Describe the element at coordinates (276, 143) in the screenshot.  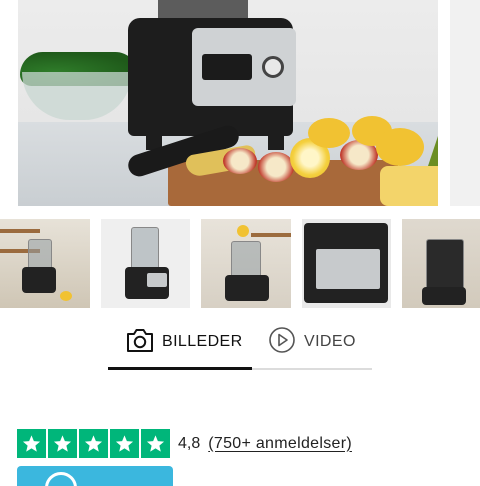
I see `blender-foot` at that location.